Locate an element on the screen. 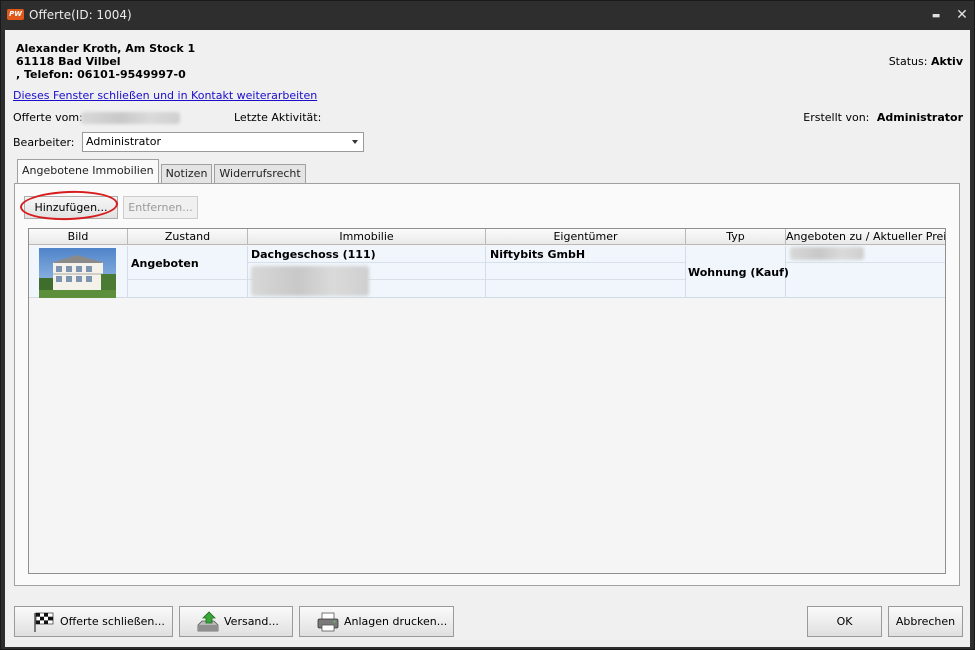  price-redacted is located at coordinates (827, 253).